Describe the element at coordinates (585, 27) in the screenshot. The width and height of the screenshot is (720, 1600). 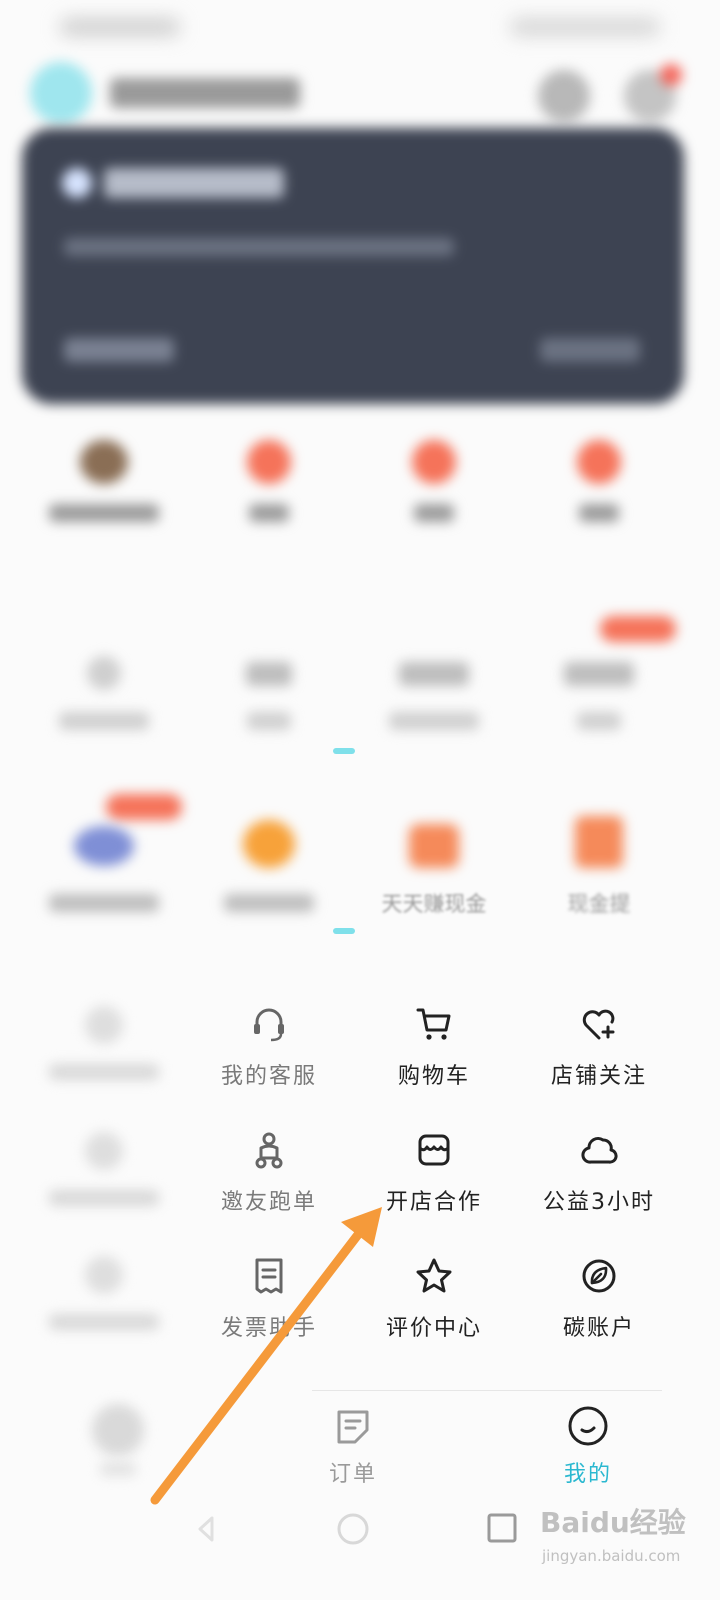
I see `status-right` at that location.